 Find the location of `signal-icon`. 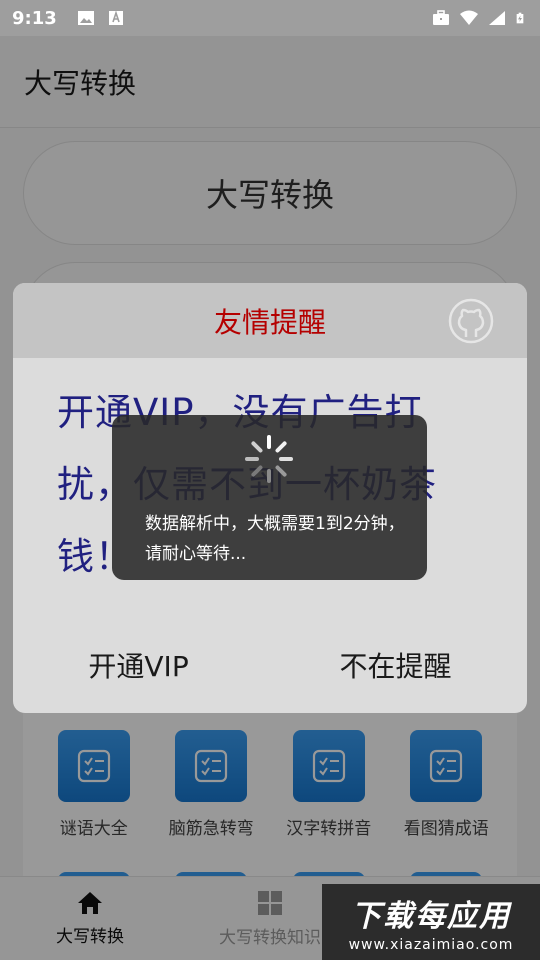

signal-icon is located at coordinates (497, 18).